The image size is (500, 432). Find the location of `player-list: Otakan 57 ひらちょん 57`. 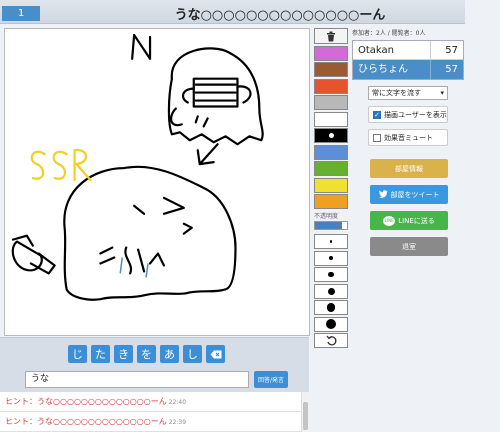

player-list: Otakan 57 ひらちょん 57 is located at coordinates (408, 60).